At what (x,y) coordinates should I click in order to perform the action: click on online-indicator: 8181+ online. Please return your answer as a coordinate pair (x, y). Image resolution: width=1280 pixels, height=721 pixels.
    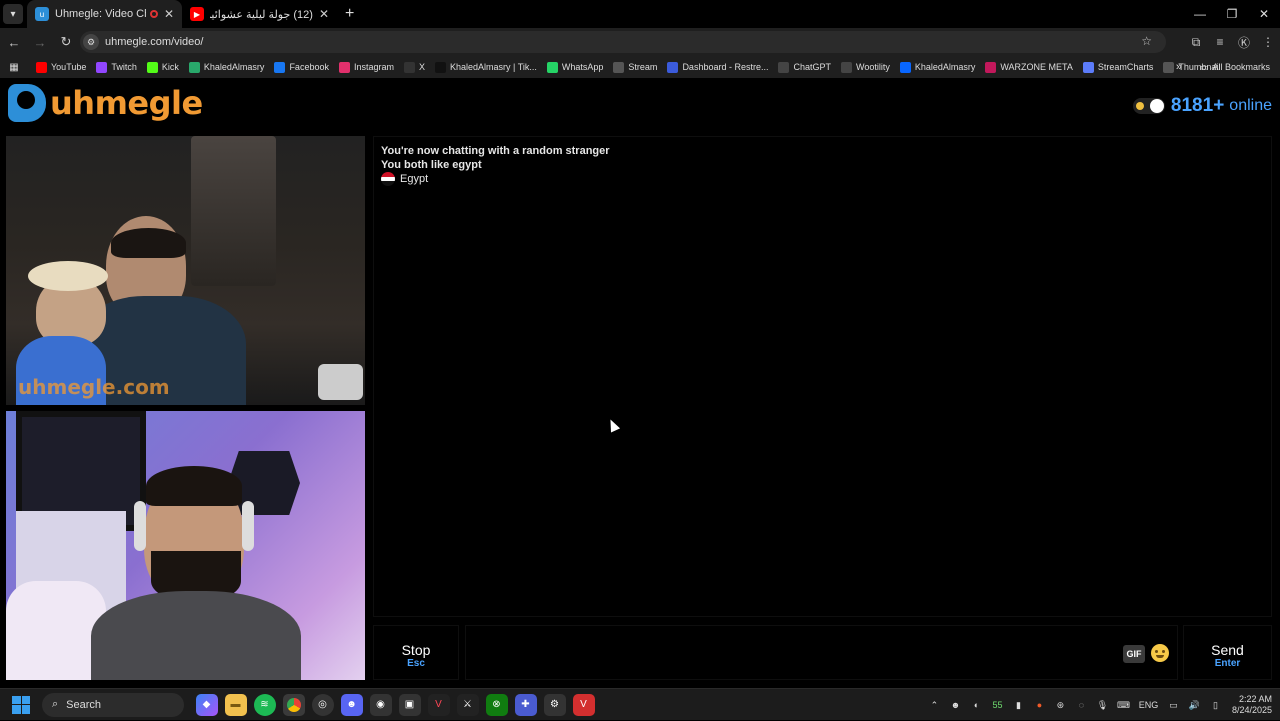
    Looking at the image, I should click on (1202, 106).